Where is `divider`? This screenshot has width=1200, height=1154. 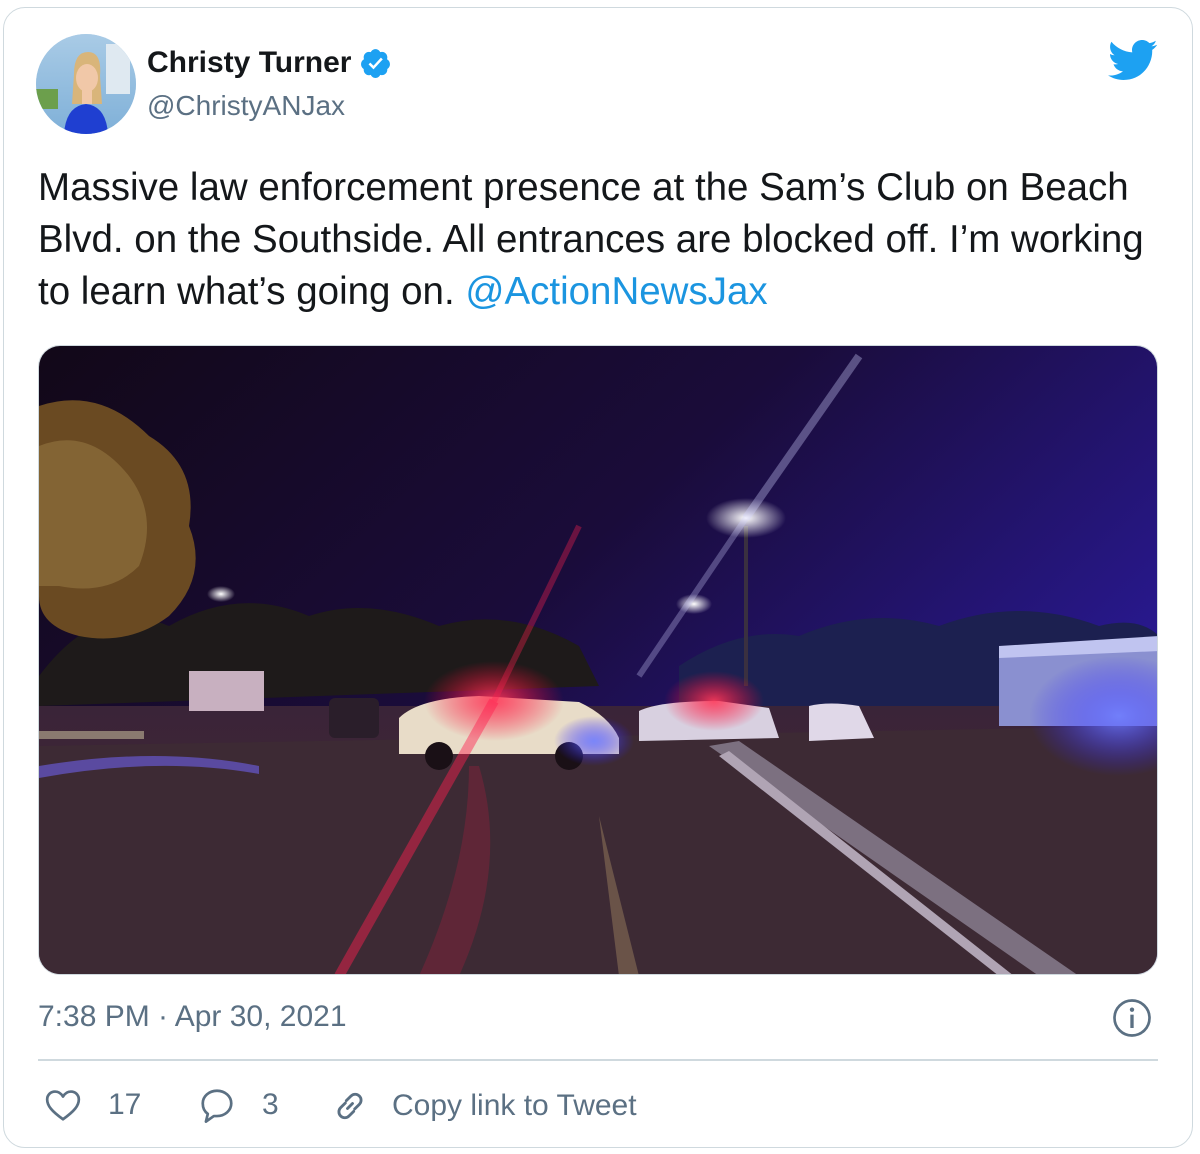 divider is located at coordinates (598, 1060).